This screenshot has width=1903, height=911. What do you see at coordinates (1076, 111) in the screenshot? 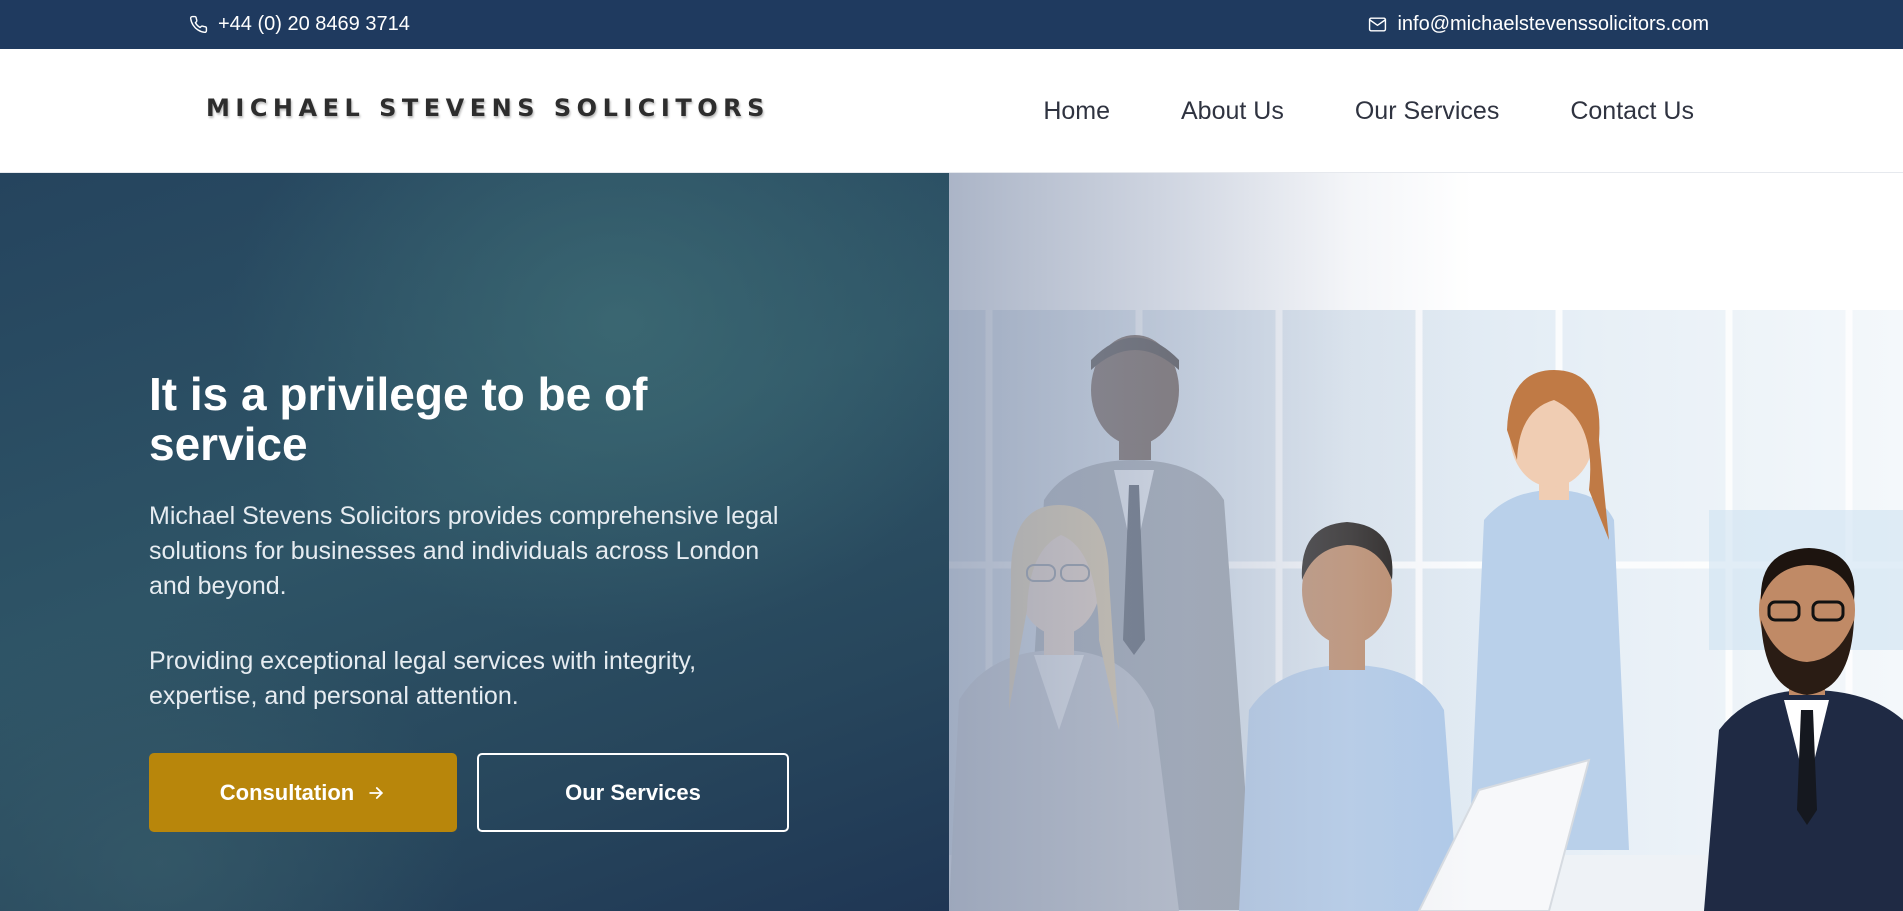
I see `nav-home: Home` at bounding box center [1076, 111].